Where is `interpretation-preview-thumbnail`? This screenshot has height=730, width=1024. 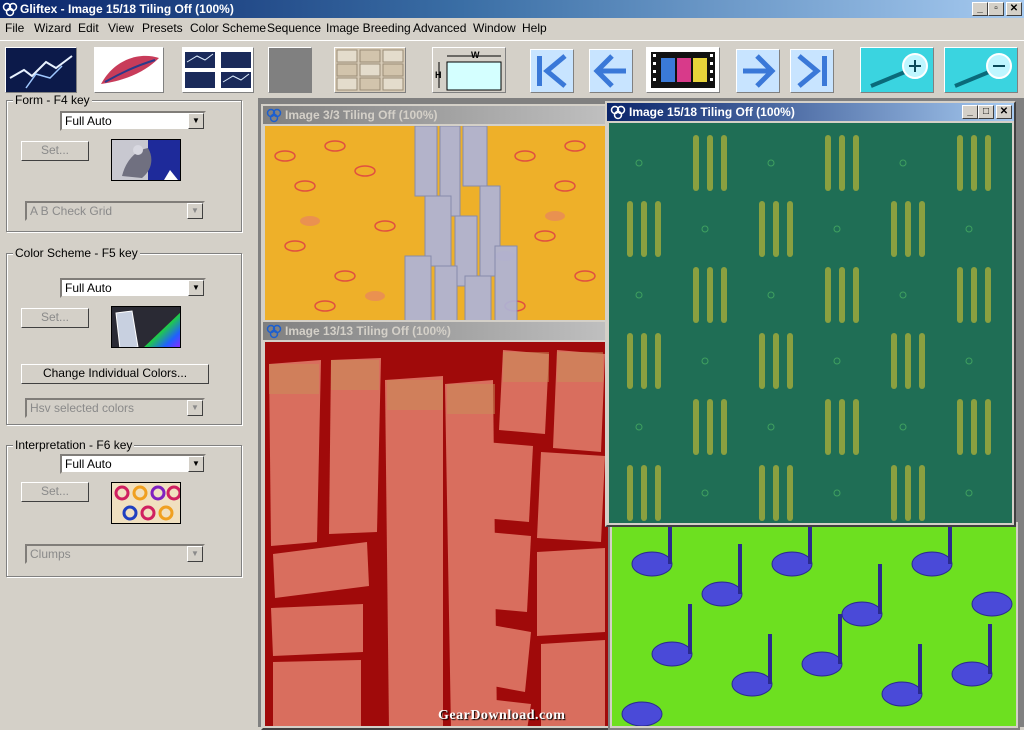 interpretation-preview-thumbnail is located at coordinates (146, 503).